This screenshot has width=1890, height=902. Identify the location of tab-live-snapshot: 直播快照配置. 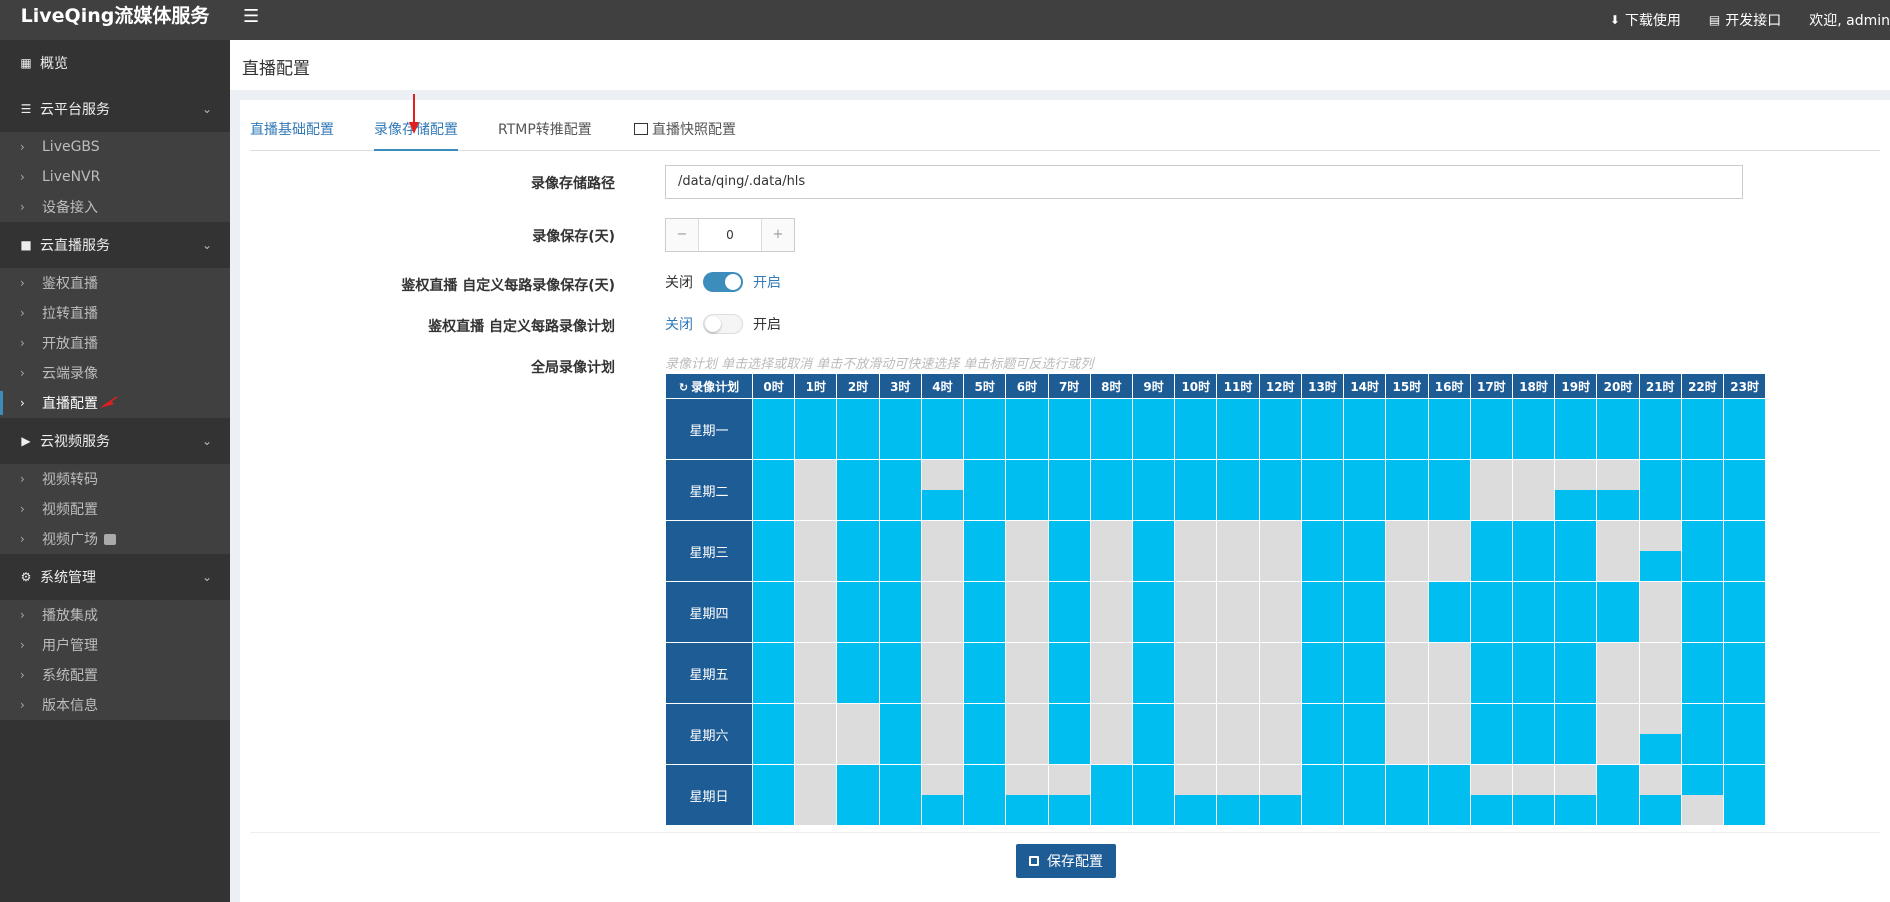
(685, 130).